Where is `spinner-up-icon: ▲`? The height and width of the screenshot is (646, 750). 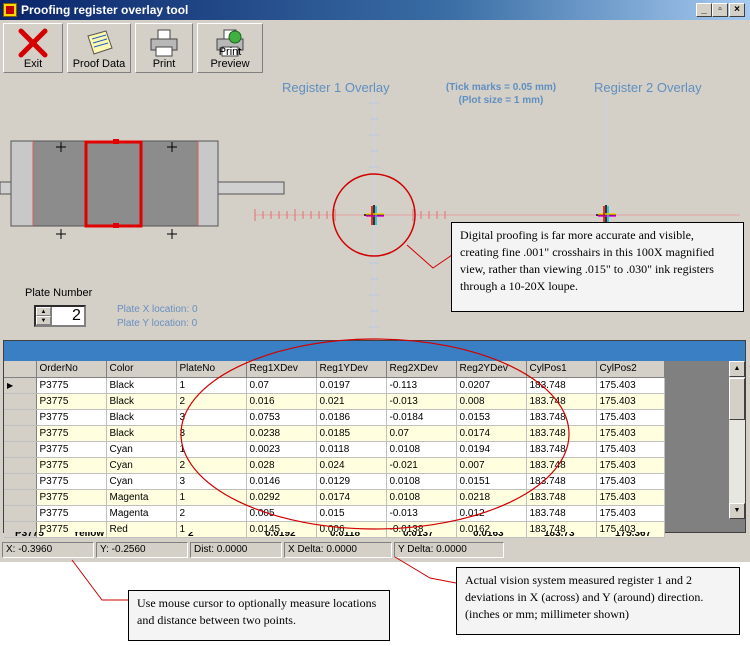 spinner-up-icon: ▲ is located at coordinates (43, 311).